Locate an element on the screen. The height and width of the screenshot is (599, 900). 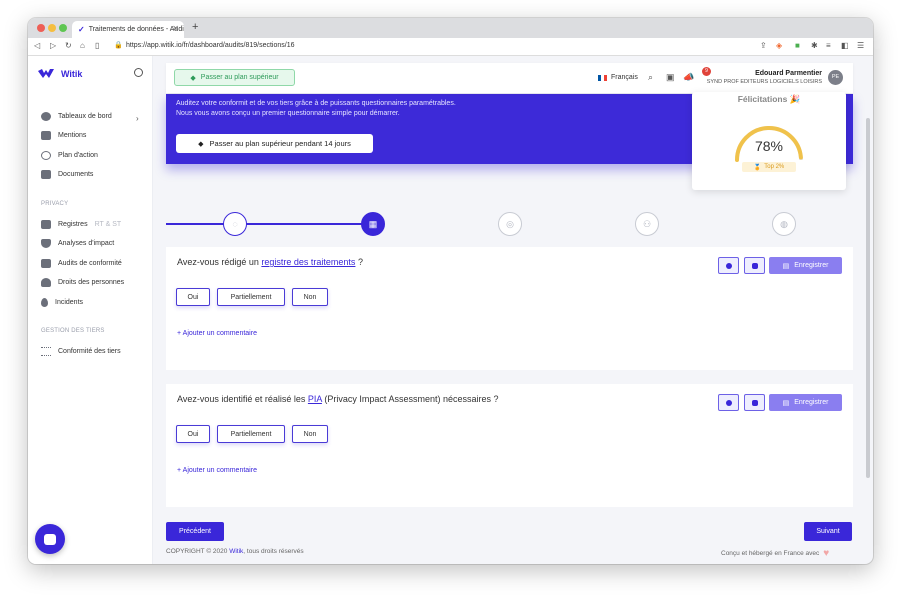
sidebar-item-plan-action: Plan d'action is located at coordinates (69, 155).